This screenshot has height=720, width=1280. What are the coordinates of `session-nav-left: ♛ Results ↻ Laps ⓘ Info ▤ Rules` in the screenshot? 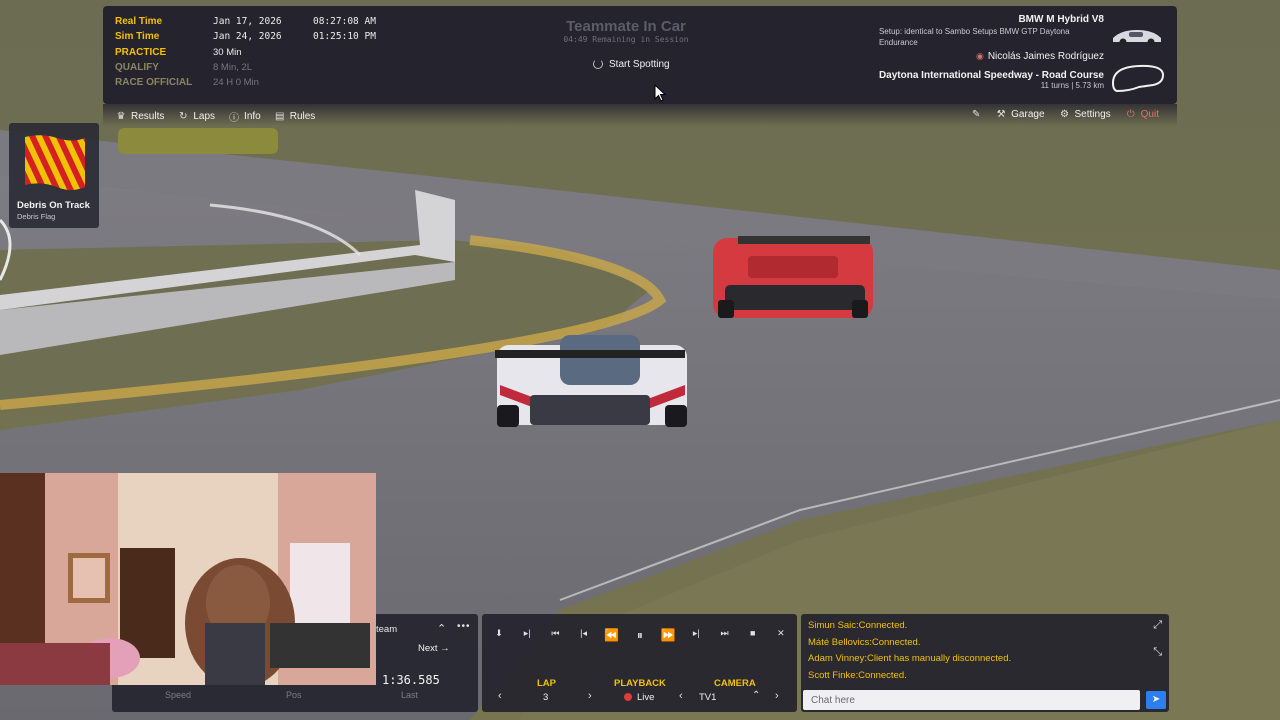 It's located at (216, 116).